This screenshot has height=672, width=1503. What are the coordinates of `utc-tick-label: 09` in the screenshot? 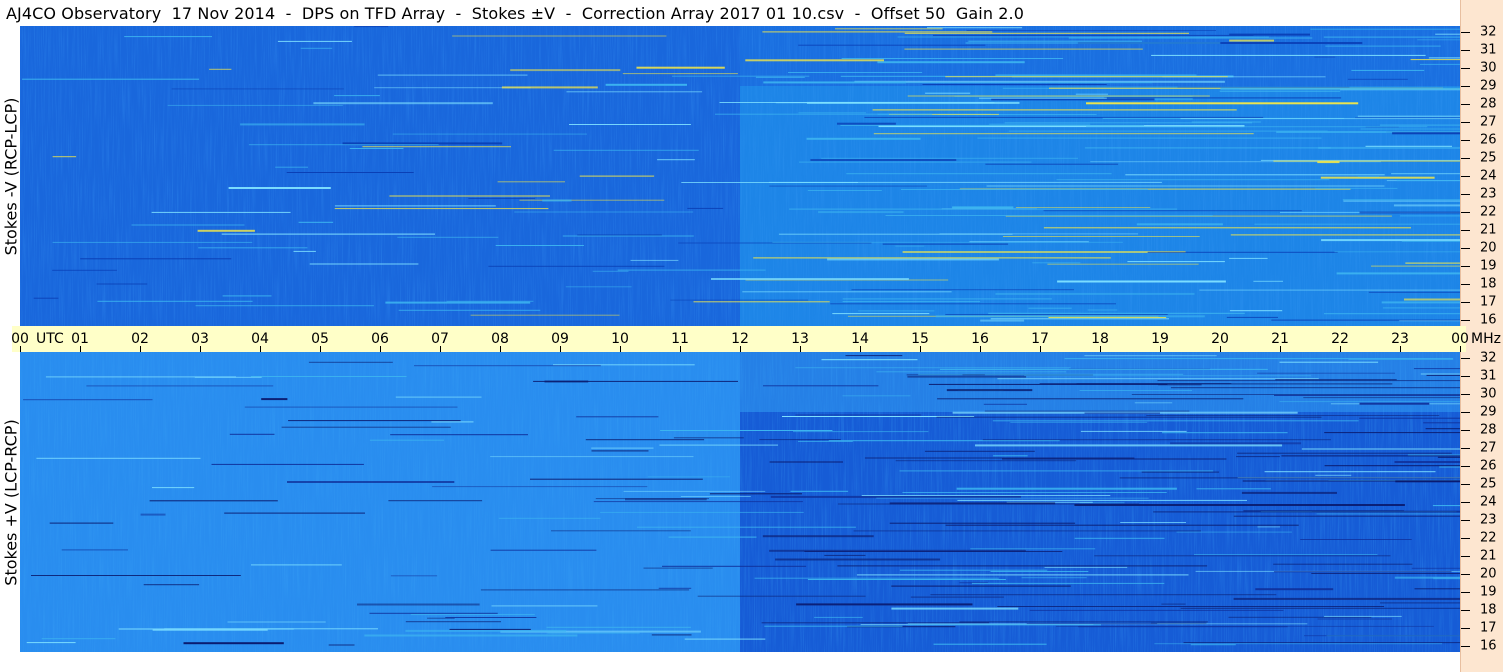 It's located at (560, 339).